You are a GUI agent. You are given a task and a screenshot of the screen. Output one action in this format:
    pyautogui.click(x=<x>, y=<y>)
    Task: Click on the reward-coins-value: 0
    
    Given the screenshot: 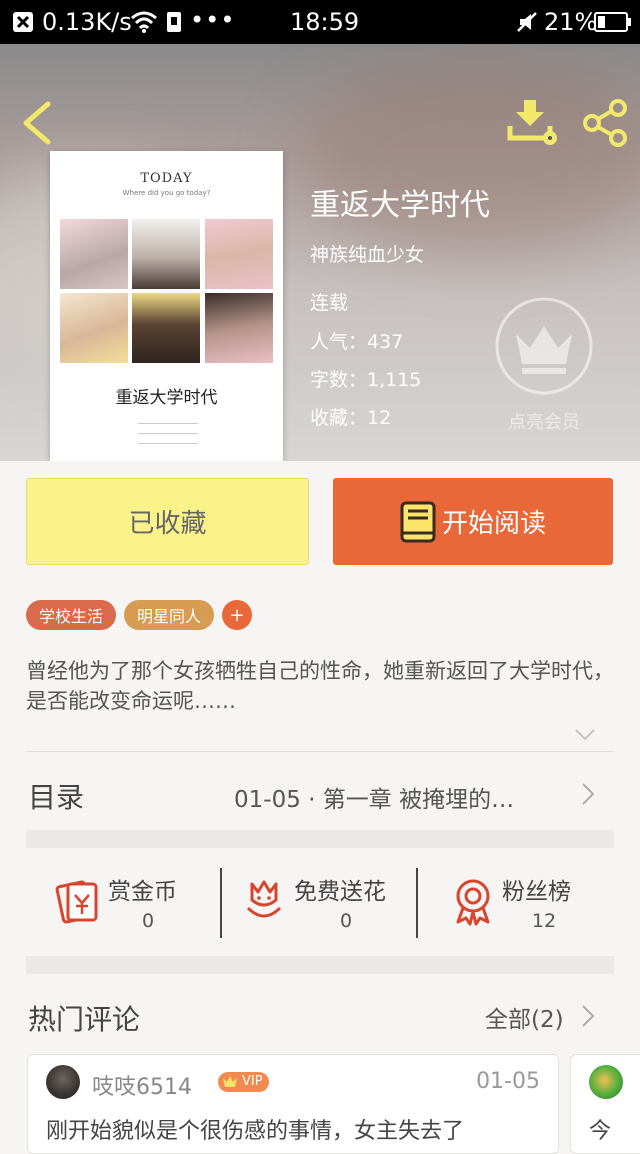 What is the action you would take?
    pyautogui.click(x=148, y=921)
    